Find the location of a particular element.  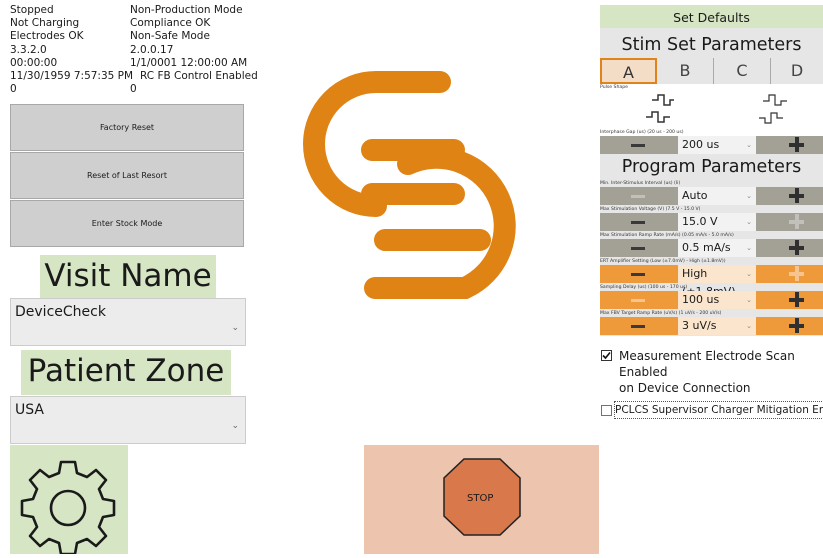

param-select: 3 uV/s ⌄ is located at coordinates (717, 326).